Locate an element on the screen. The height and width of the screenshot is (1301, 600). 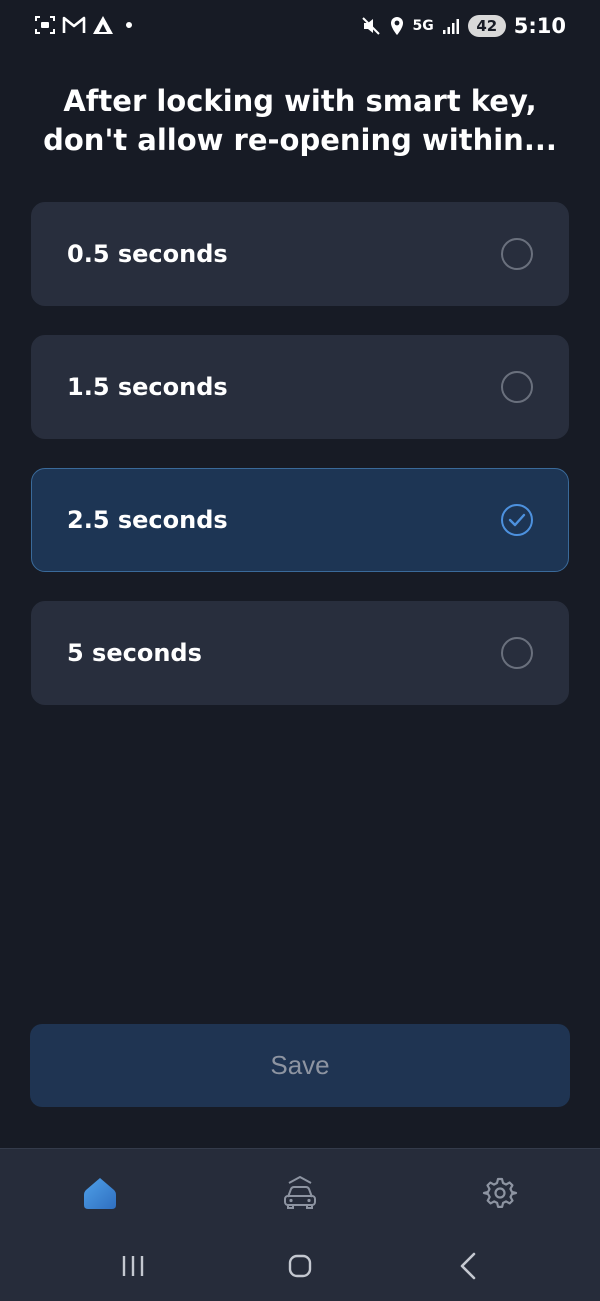
location-icon is located at coordinates (396, 26).